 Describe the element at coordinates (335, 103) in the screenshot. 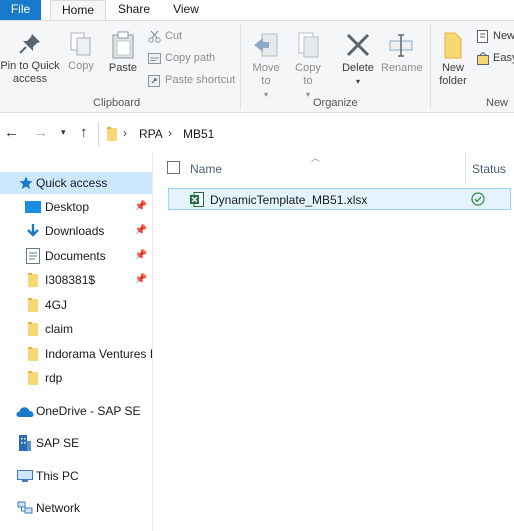

I see `organize-group-label: Organize` at that location.